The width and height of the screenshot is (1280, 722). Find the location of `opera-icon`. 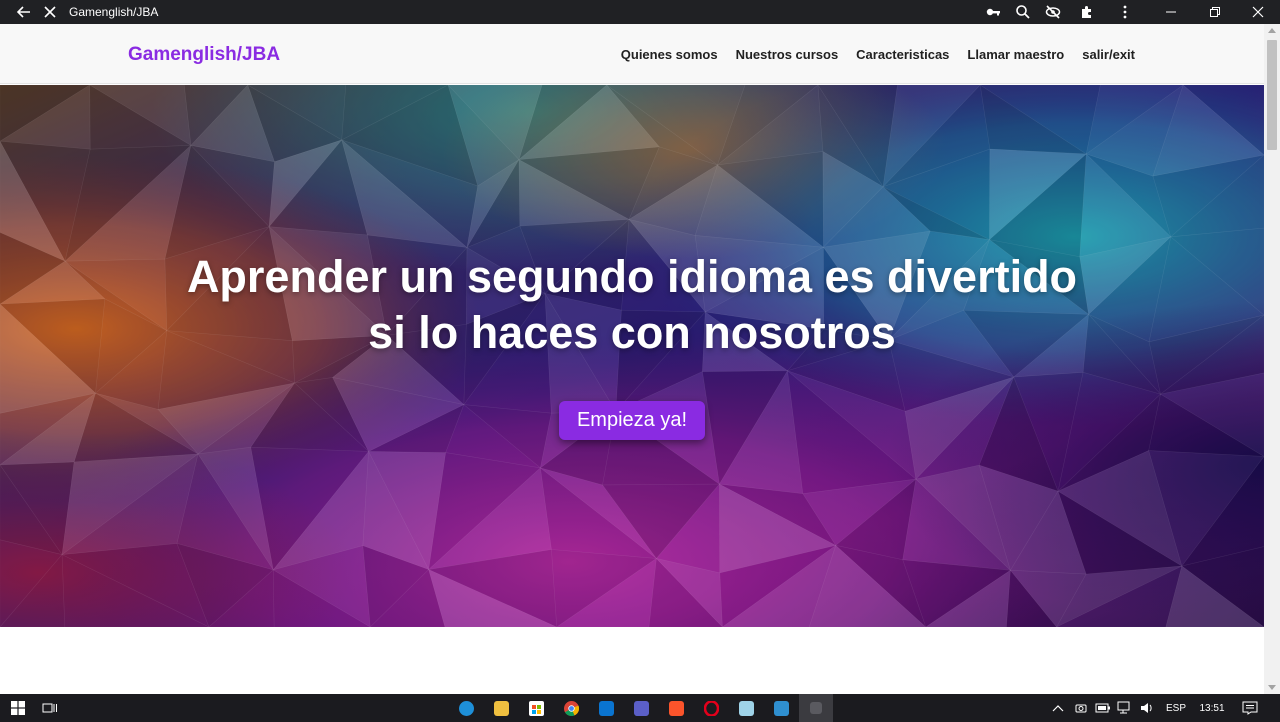

opera-icon is located at coordinates (711, 708).